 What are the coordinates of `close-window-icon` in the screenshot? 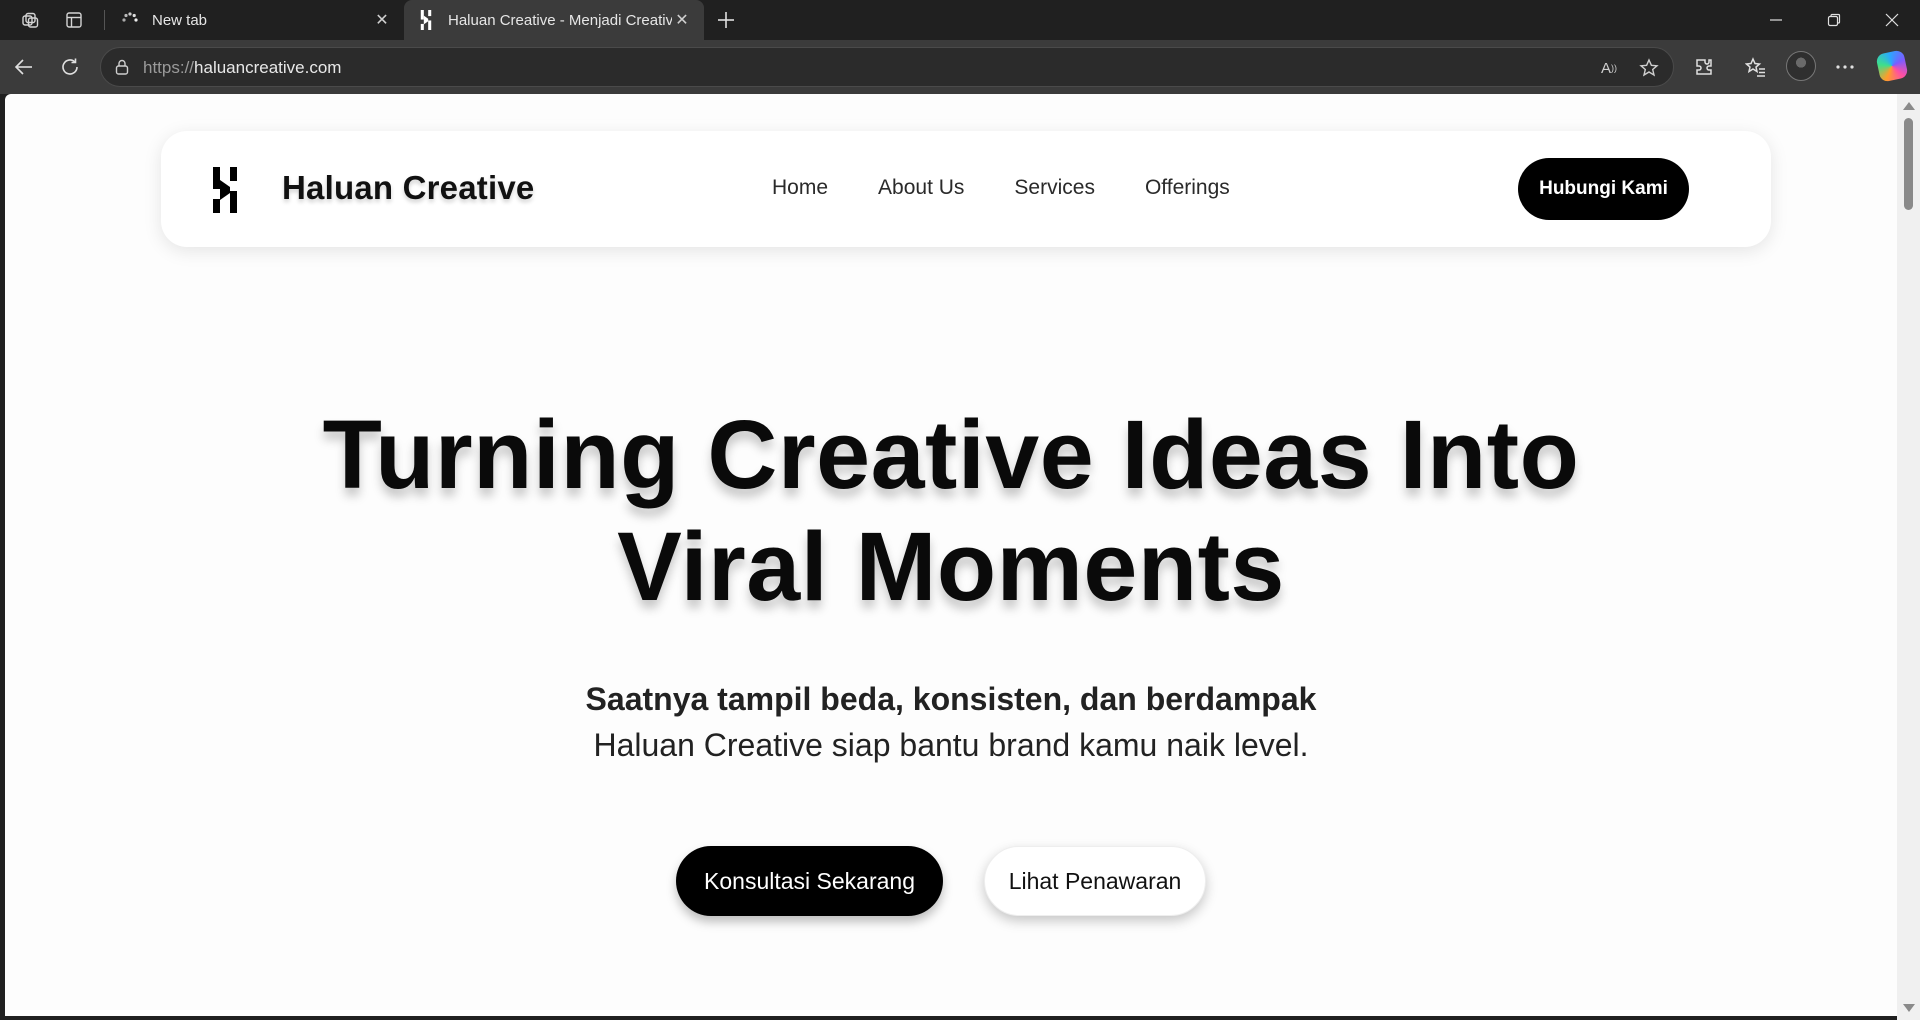 It's located at (1892, 20).